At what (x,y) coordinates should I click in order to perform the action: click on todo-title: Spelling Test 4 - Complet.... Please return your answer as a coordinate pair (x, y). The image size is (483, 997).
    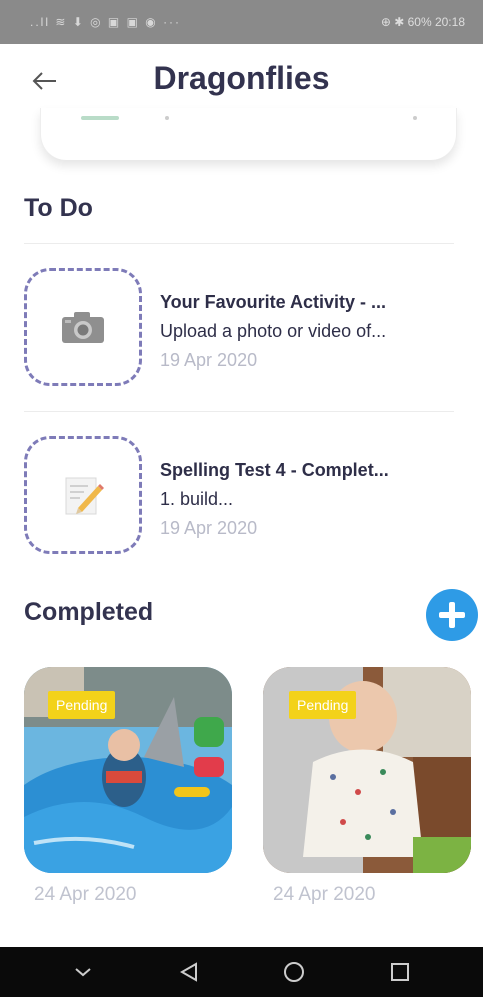
    Looking at the image, I should click on (274, 470).